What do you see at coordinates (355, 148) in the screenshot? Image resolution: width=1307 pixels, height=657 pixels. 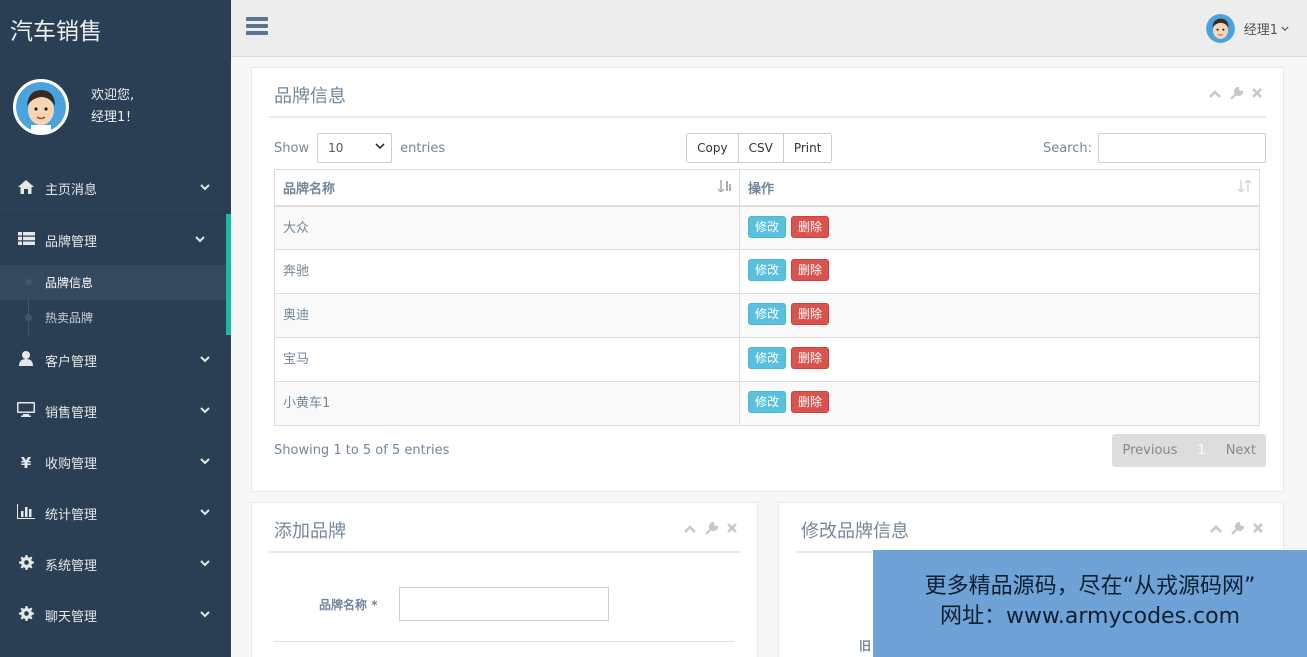 I see `page-length-select: 10` at bounding box center [355, 148].